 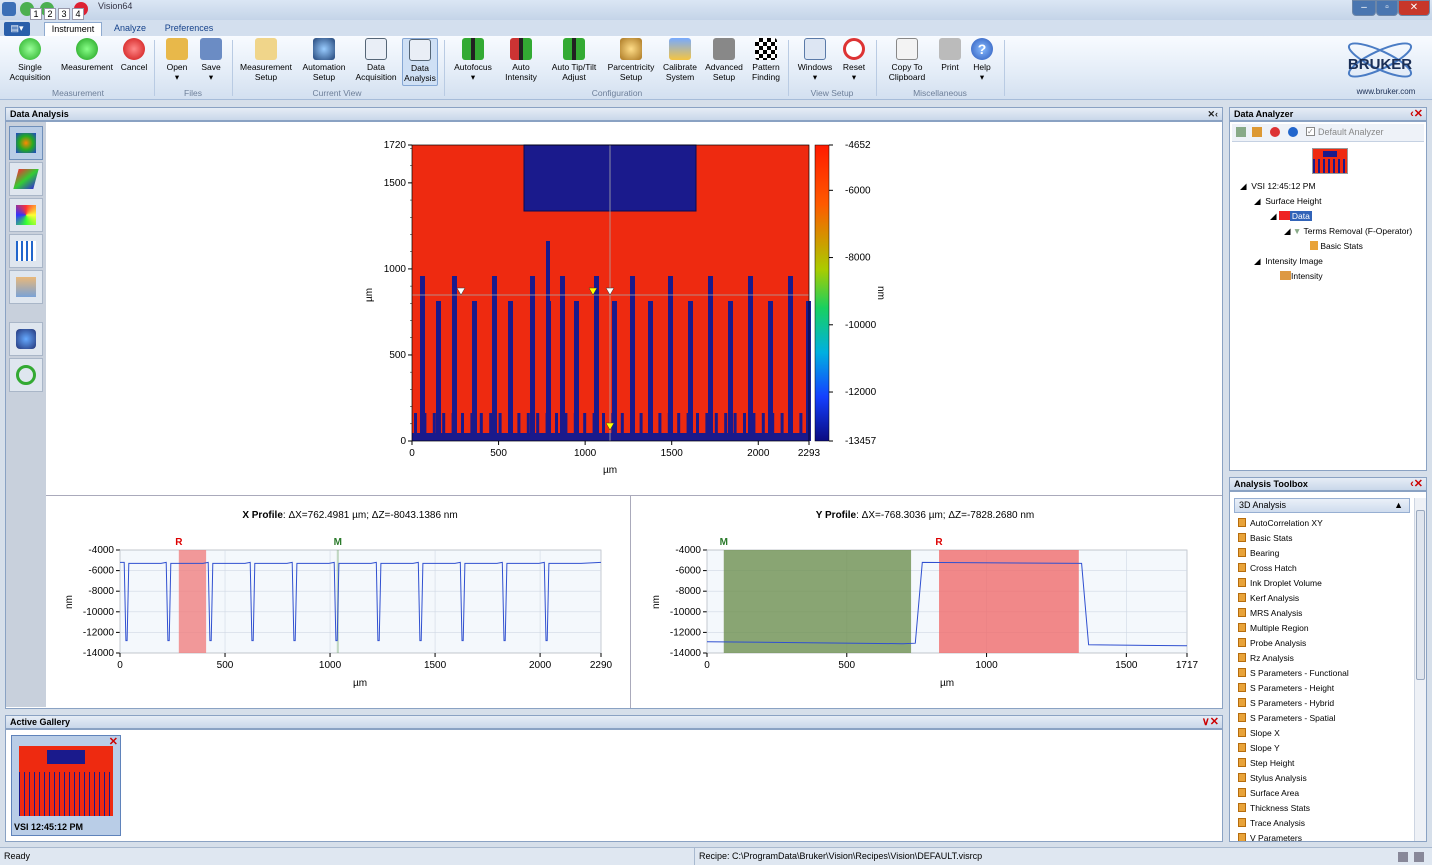 I want to click on tree-node-measurement: ◢ VSI 12:45:12 PM, so click(x=1278, y=186).